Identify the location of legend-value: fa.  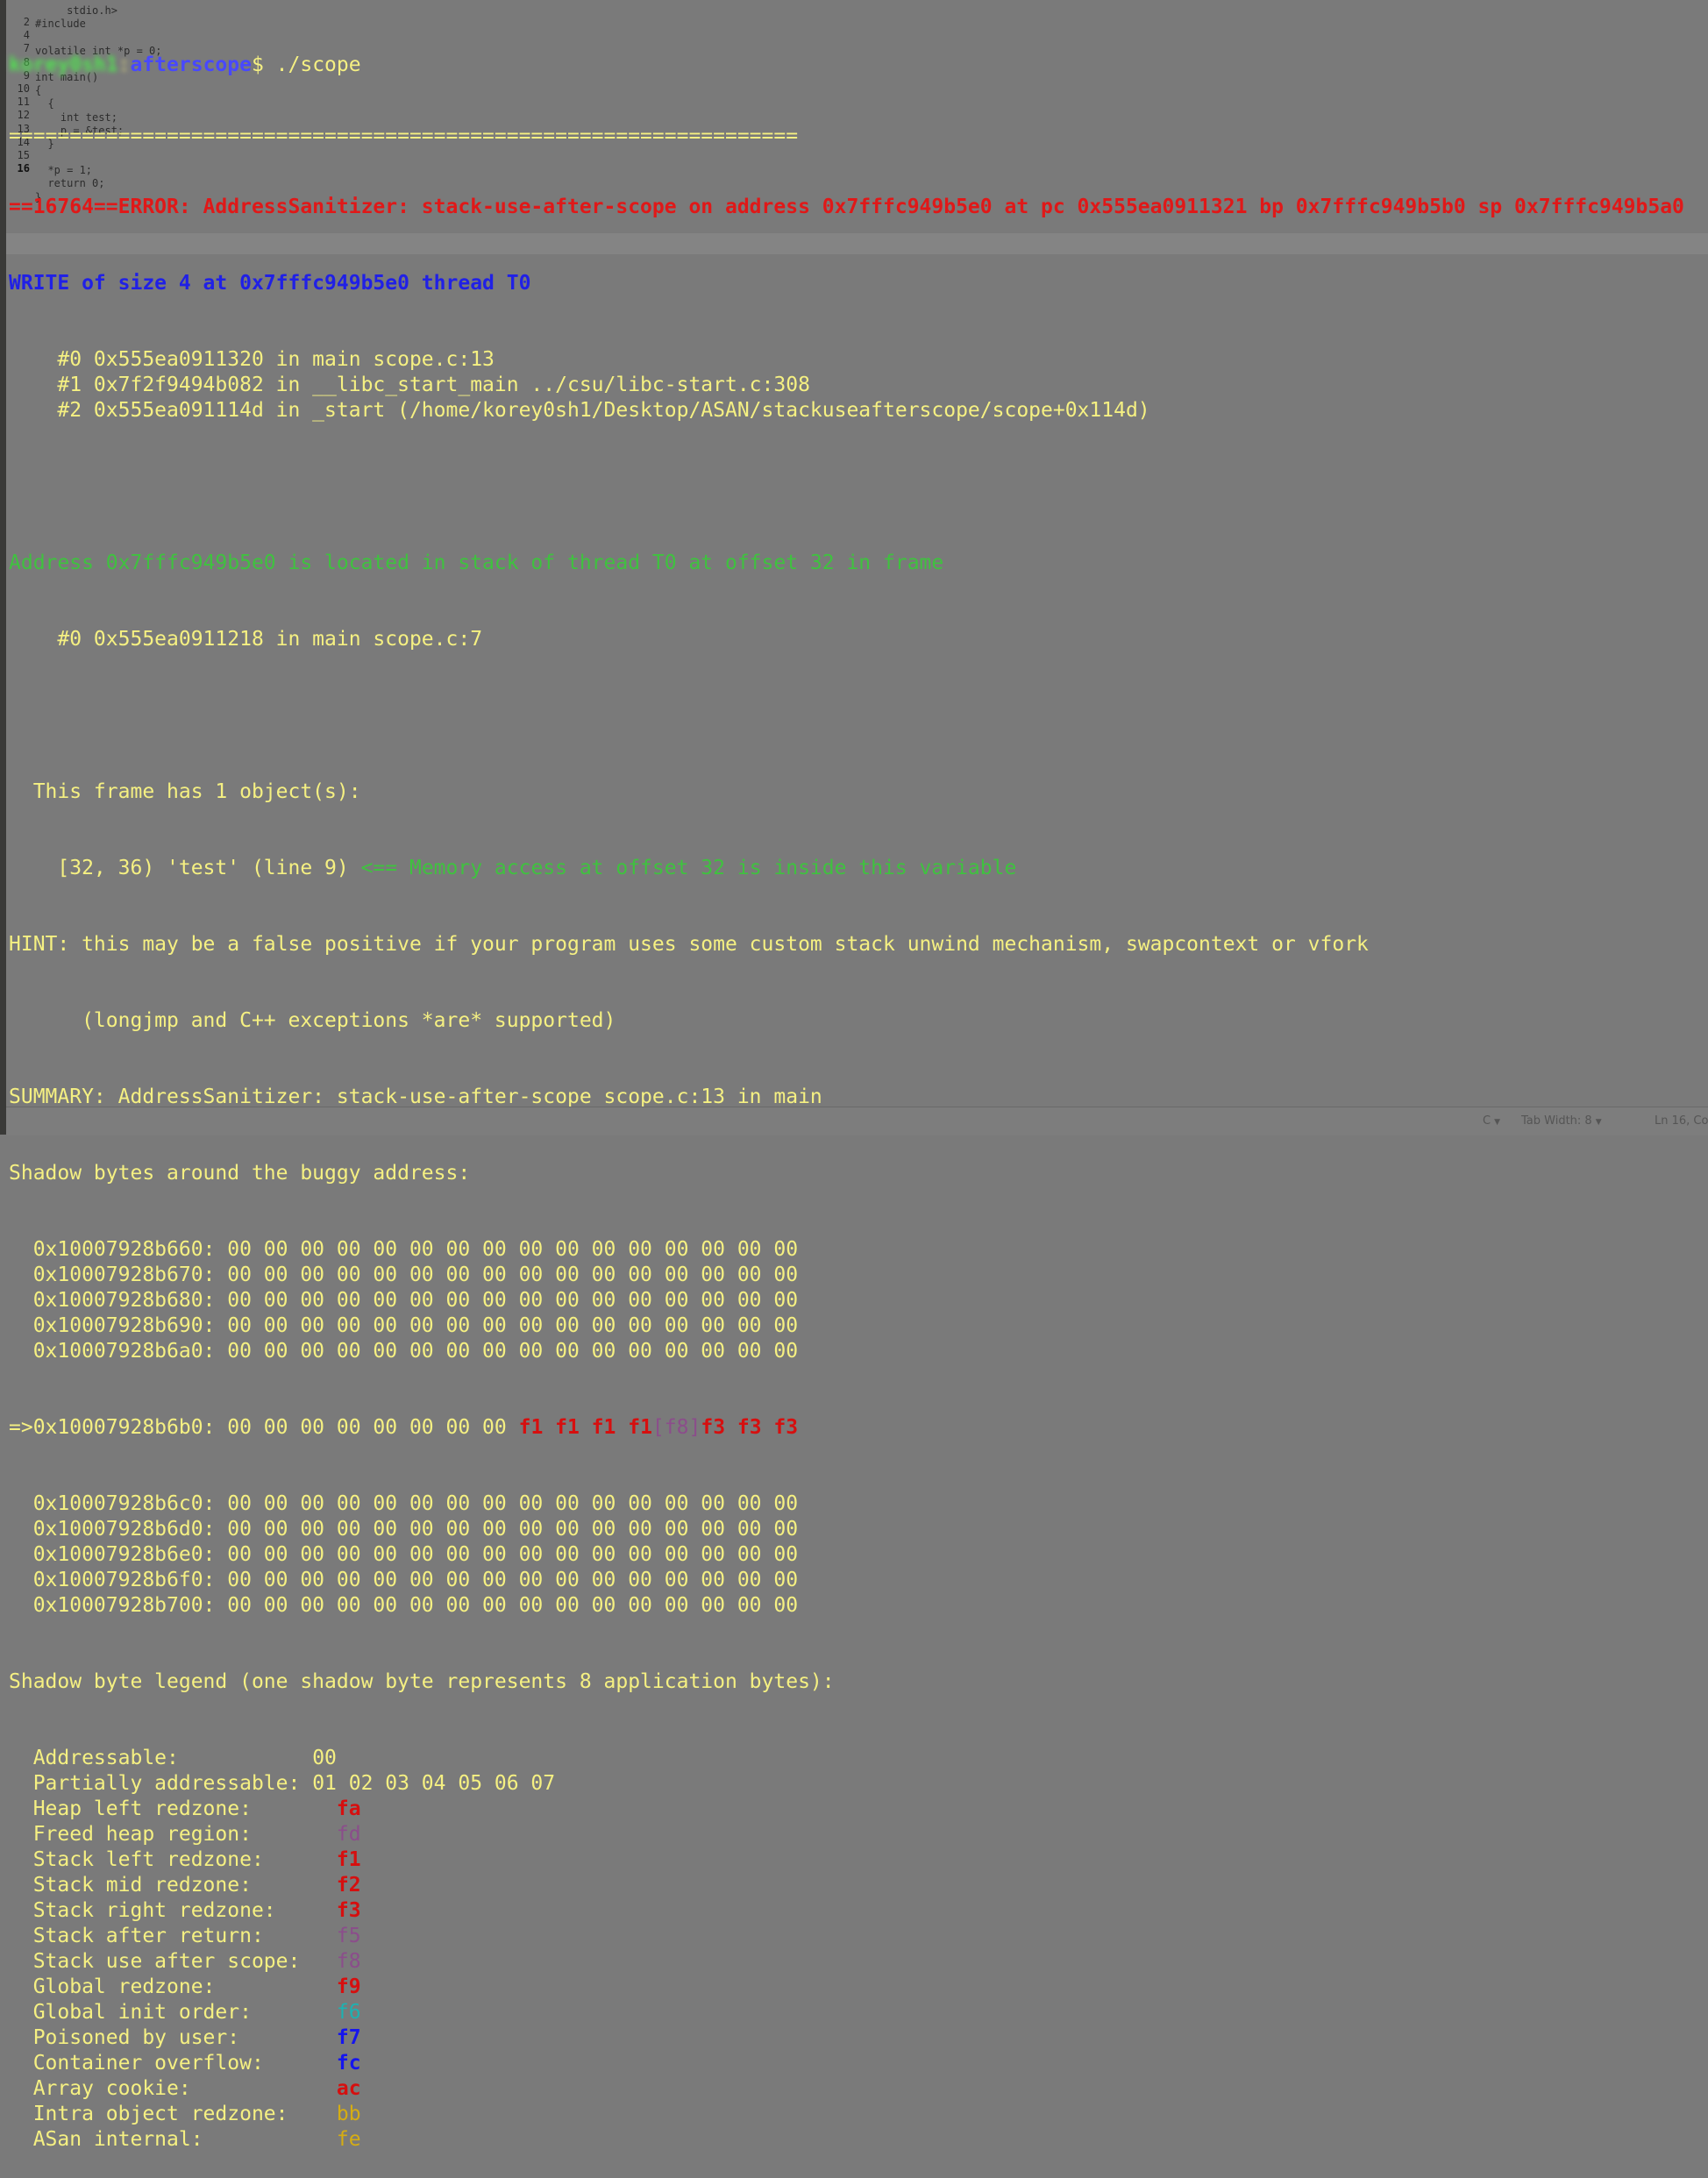
(348, 1808).